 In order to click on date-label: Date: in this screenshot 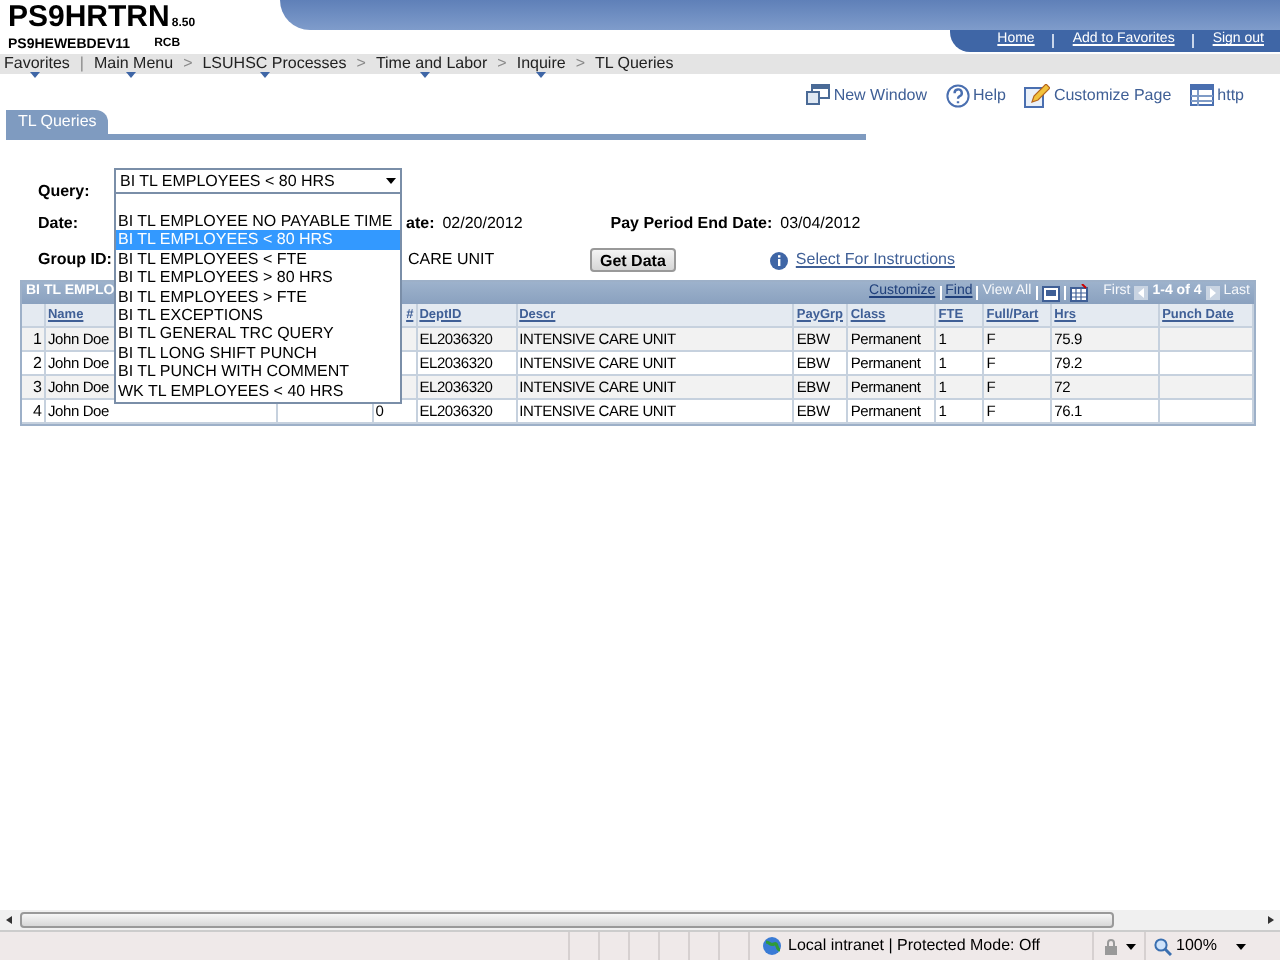, I will do `click(58, 223)`.